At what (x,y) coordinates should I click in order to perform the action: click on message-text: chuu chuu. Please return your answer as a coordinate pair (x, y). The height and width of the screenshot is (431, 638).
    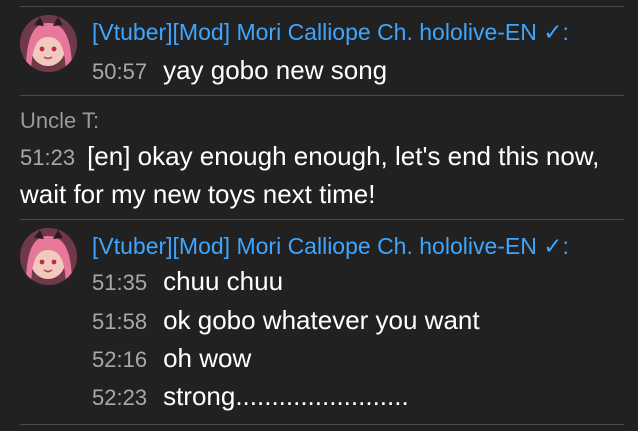
    Looking at the image, I should click on (223, 281).